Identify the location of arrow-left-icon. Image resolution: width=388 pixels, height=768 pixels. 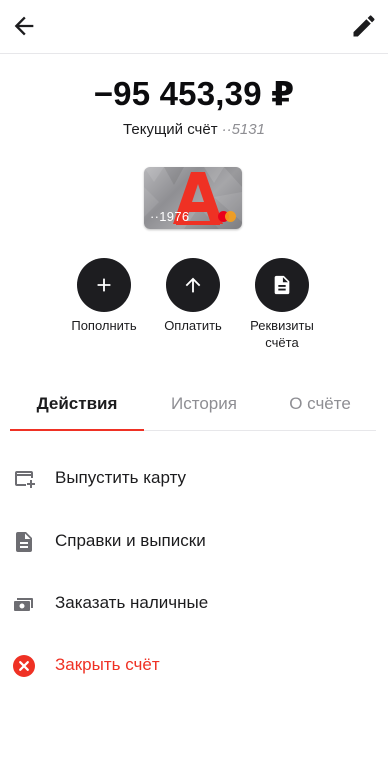
(24, 26).